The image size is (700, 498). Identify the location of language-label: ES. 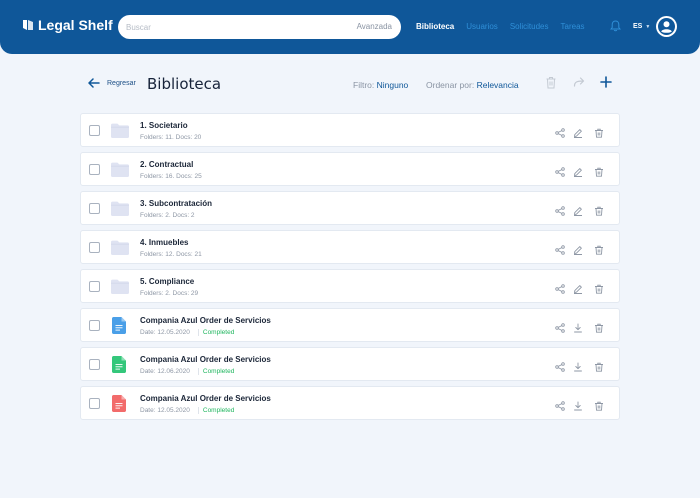
(638, 26).